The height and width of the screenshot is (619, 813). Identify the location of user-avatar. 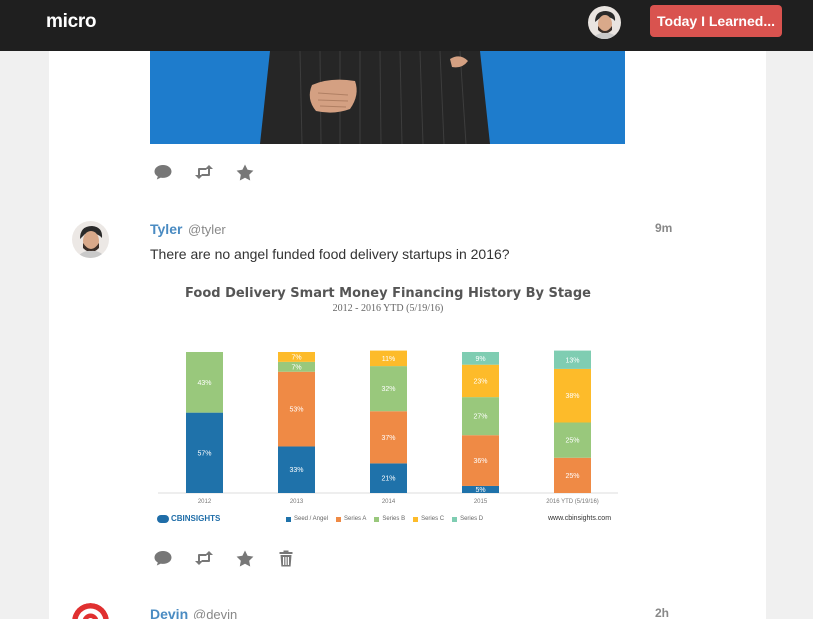
(604, 22).